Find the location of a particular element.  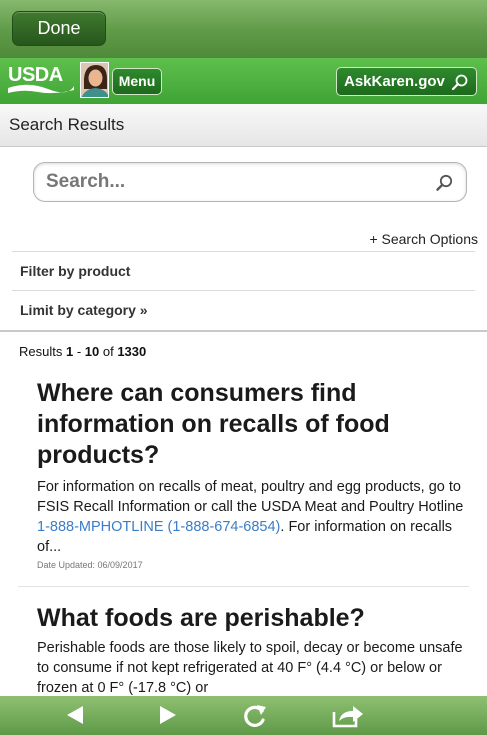

result-title: What foods are perishable? is located at coordinates (252, 618).